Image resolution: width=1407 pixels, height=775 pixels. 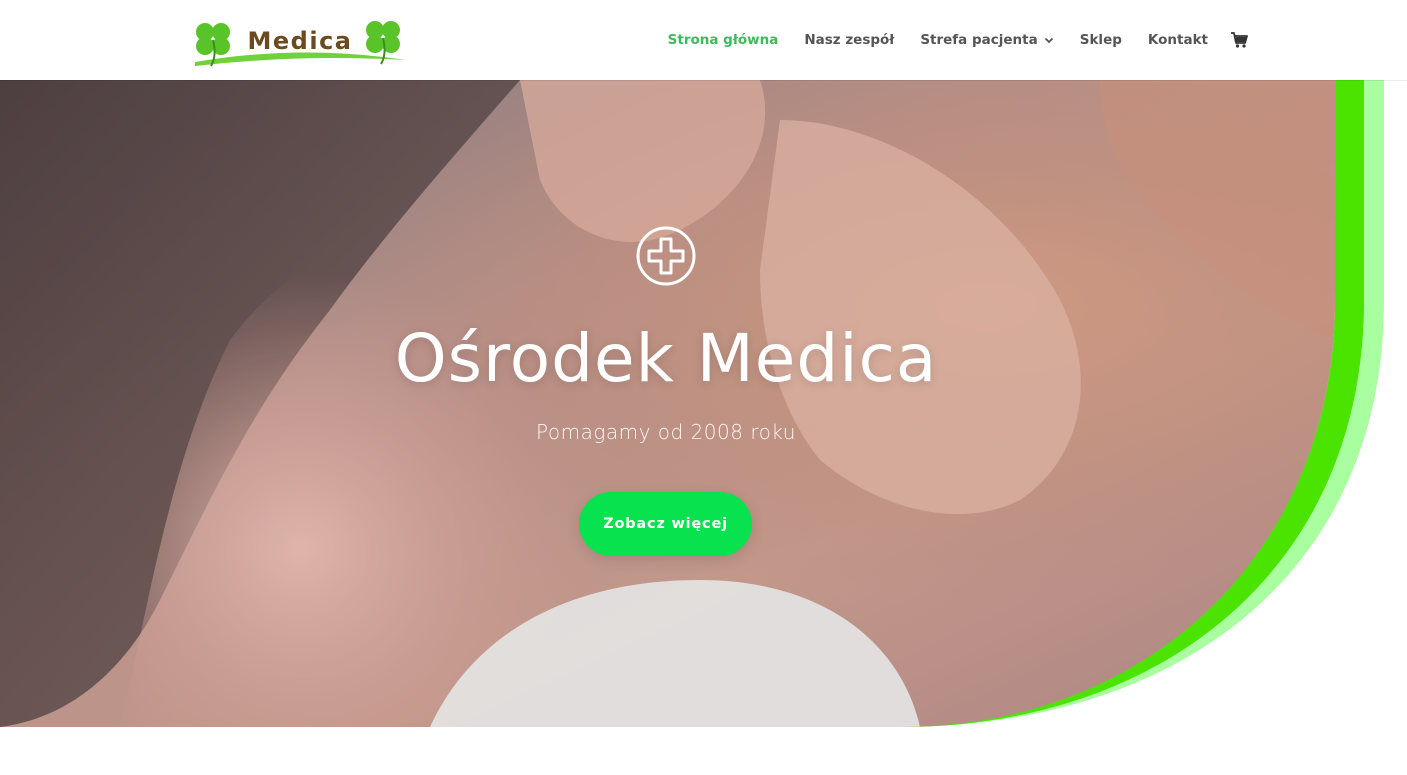 I want to click on hero-title: Ośrodek Medica, so click(x=666, y=358).